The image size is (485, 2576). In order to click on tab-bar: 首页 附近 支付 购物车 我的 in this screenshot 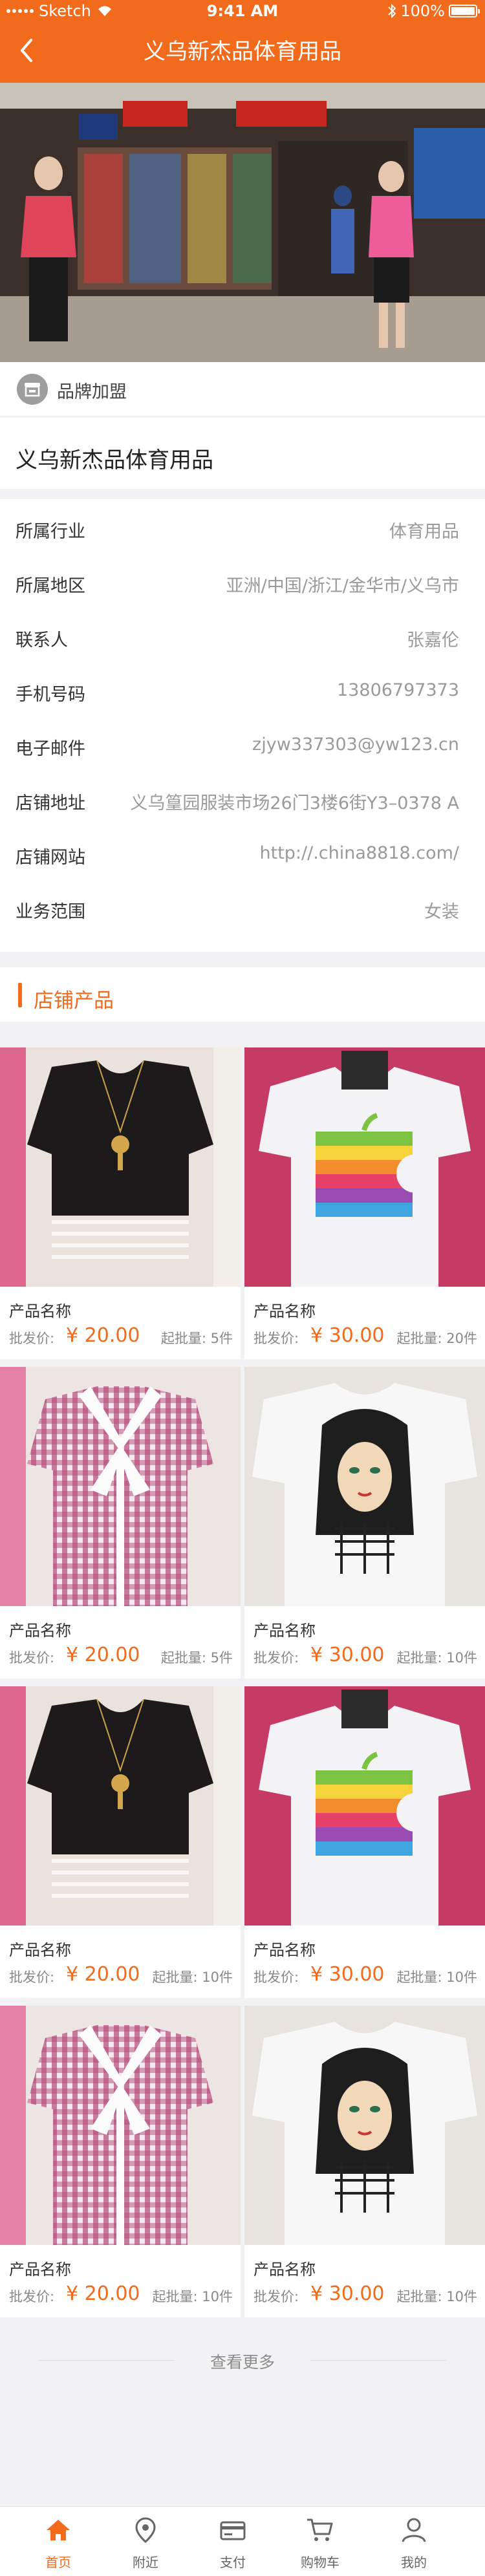, I will do `click(242, 2541)`.